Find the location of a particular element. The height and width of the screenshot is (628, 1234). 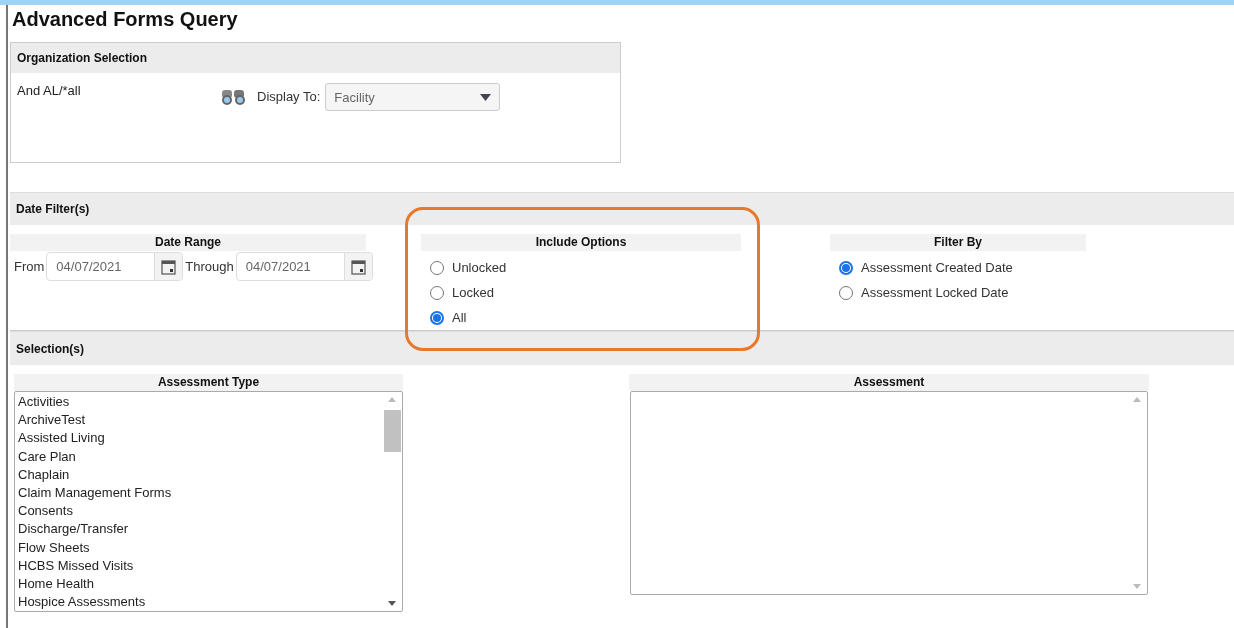

radio-option: Unlocked is located at coordinates (581, 267).